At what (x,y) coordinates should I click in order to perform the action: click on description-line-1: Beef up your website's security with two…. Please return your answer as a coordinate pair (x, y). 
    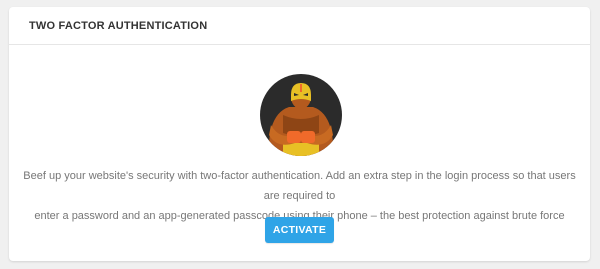
    Looking at the image, I should click on (299, 186).